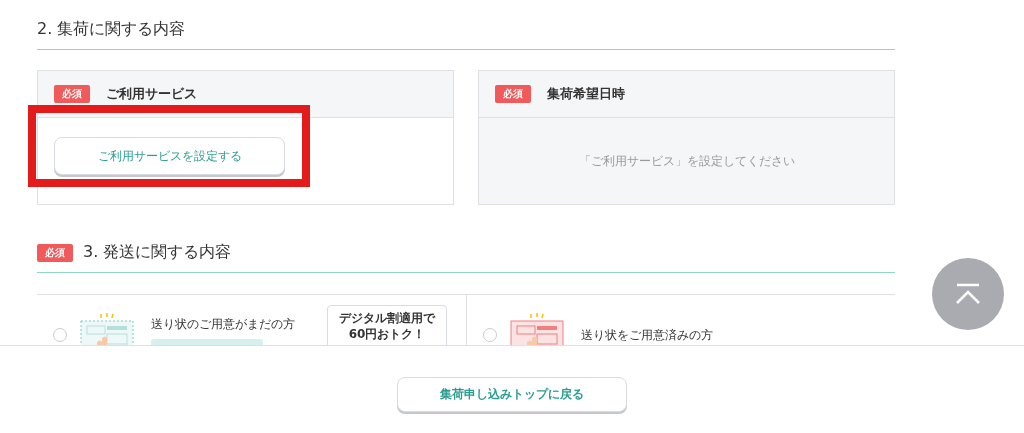  I want to click on option-label: 送り状をご用意済みの方, so click(646, 335).